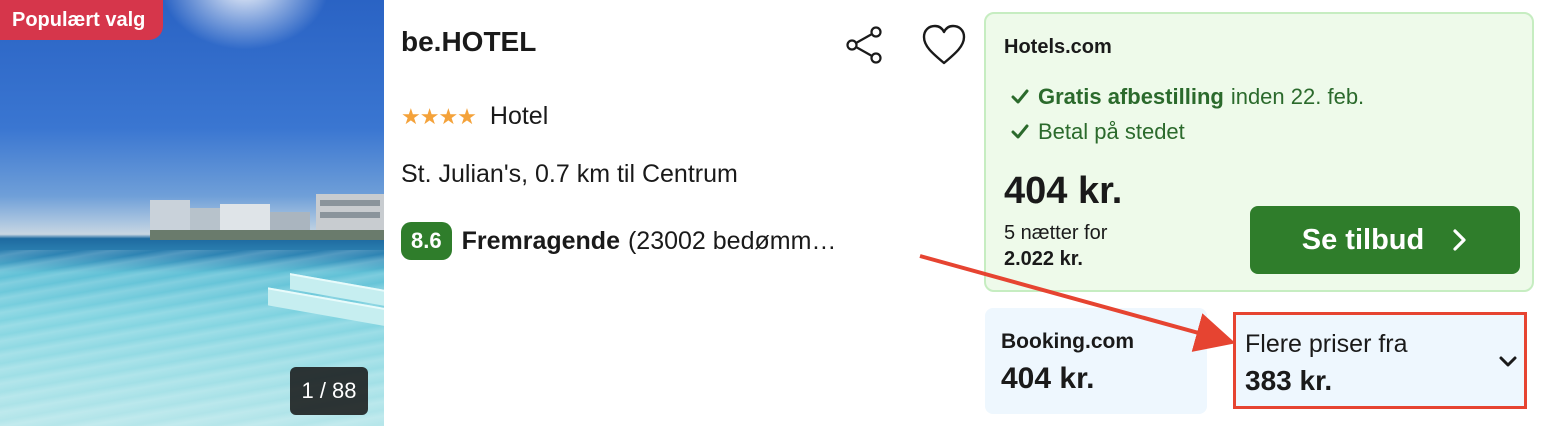 Image resolution: width=1544 pixels, height=426 pixels. What do you see at coordinates (1380, 360) in the screenshot?
I see `more-prices-dropdown: Flere priser fra 383 kr.` at bounding box center [1380, 360].